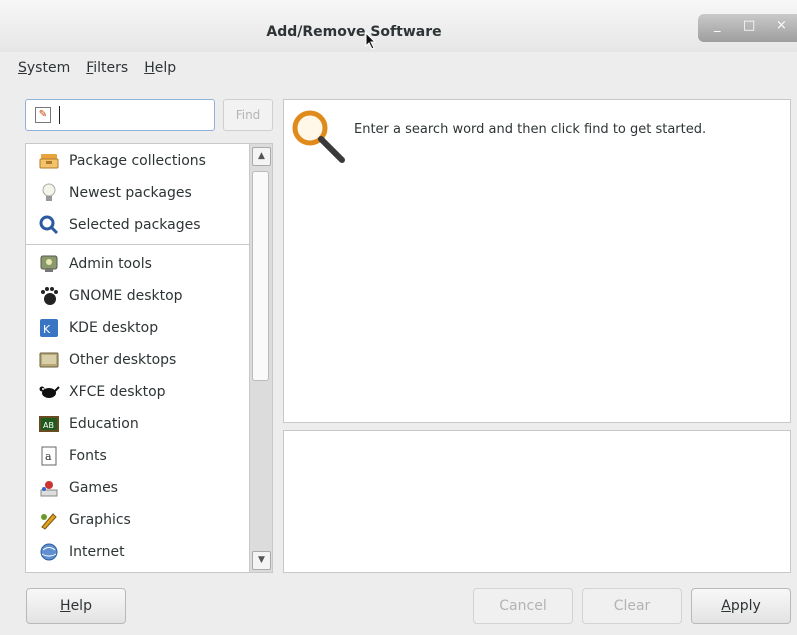 Image resolution: width=797 pixels, height=635 pixels. I want to click on text-caret, so click(59, 115).